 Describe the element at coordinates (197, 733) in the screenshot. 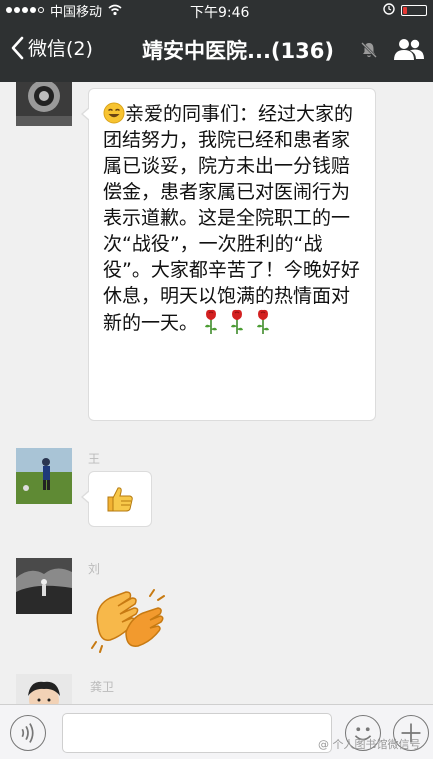

I see `message-input` at that location.